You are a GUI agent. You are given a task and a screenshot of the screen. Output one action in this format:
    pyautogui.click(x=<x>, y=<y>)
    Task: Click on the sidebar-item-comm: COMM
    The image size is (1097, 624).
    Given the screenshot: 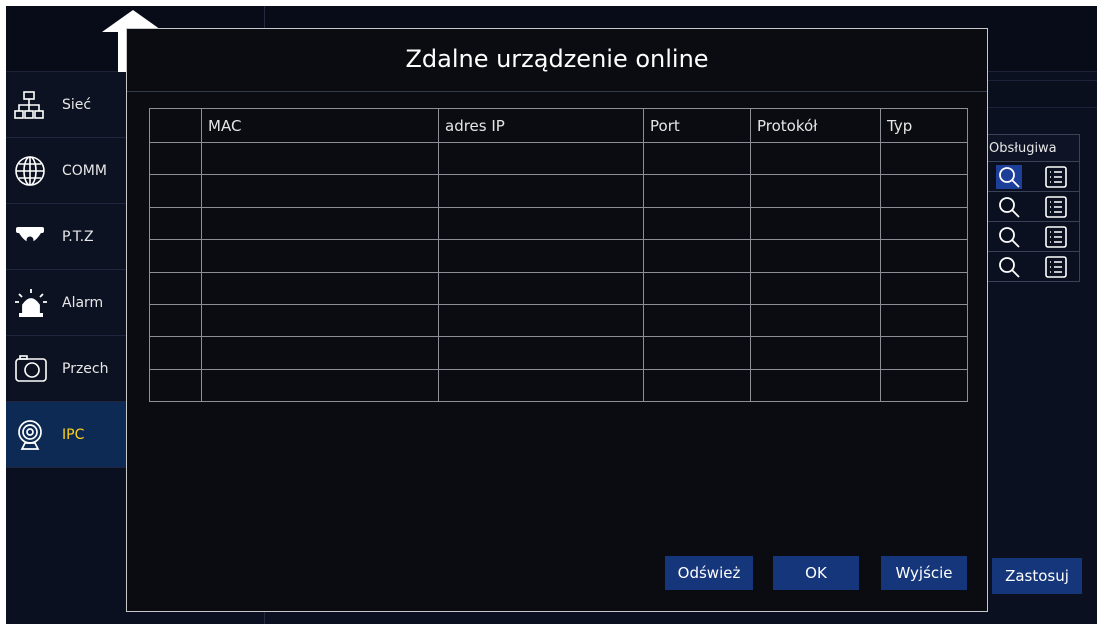 What is the action you would take?
    pyautogui.click(x=66, y=171)
    